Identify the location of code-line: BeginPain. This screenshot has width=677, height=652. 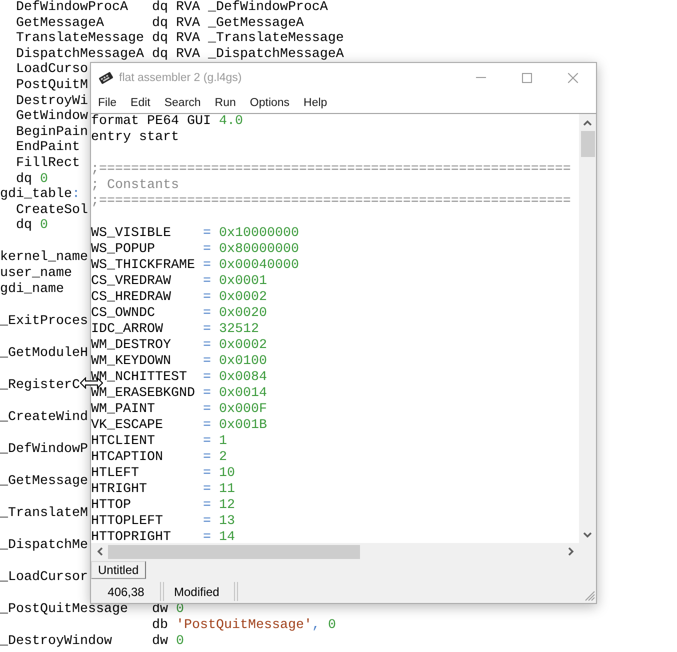
(52, 132).